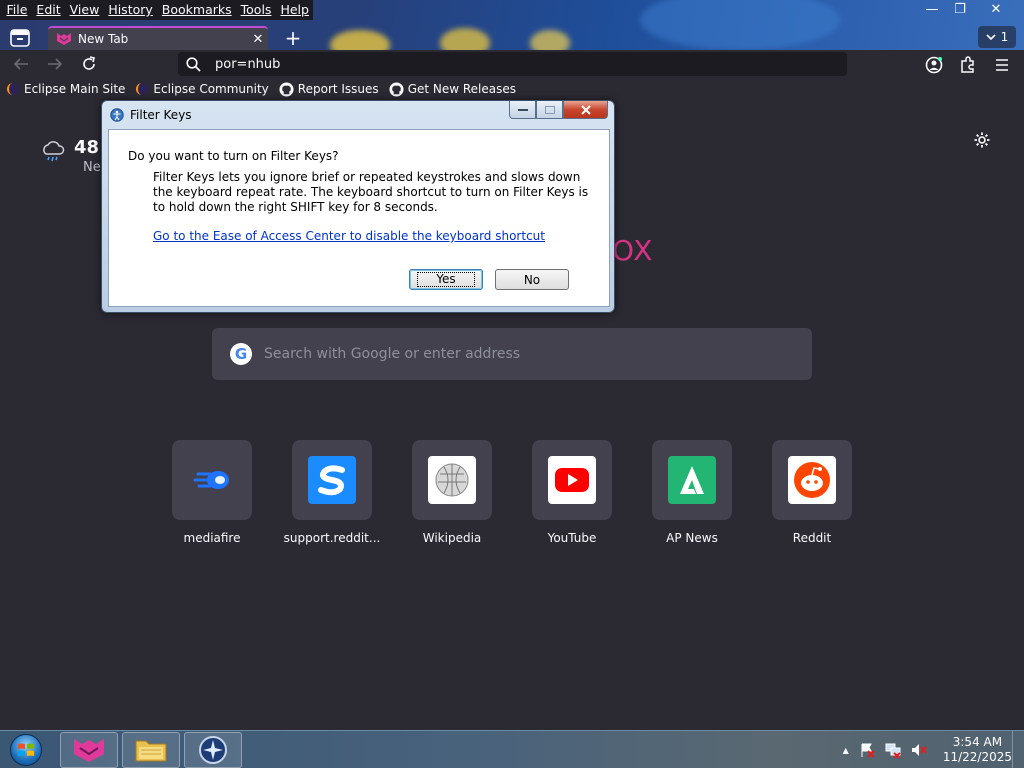 The image size is (1024, 768). I want to click on hamburger-icon, so click(1002, 65).